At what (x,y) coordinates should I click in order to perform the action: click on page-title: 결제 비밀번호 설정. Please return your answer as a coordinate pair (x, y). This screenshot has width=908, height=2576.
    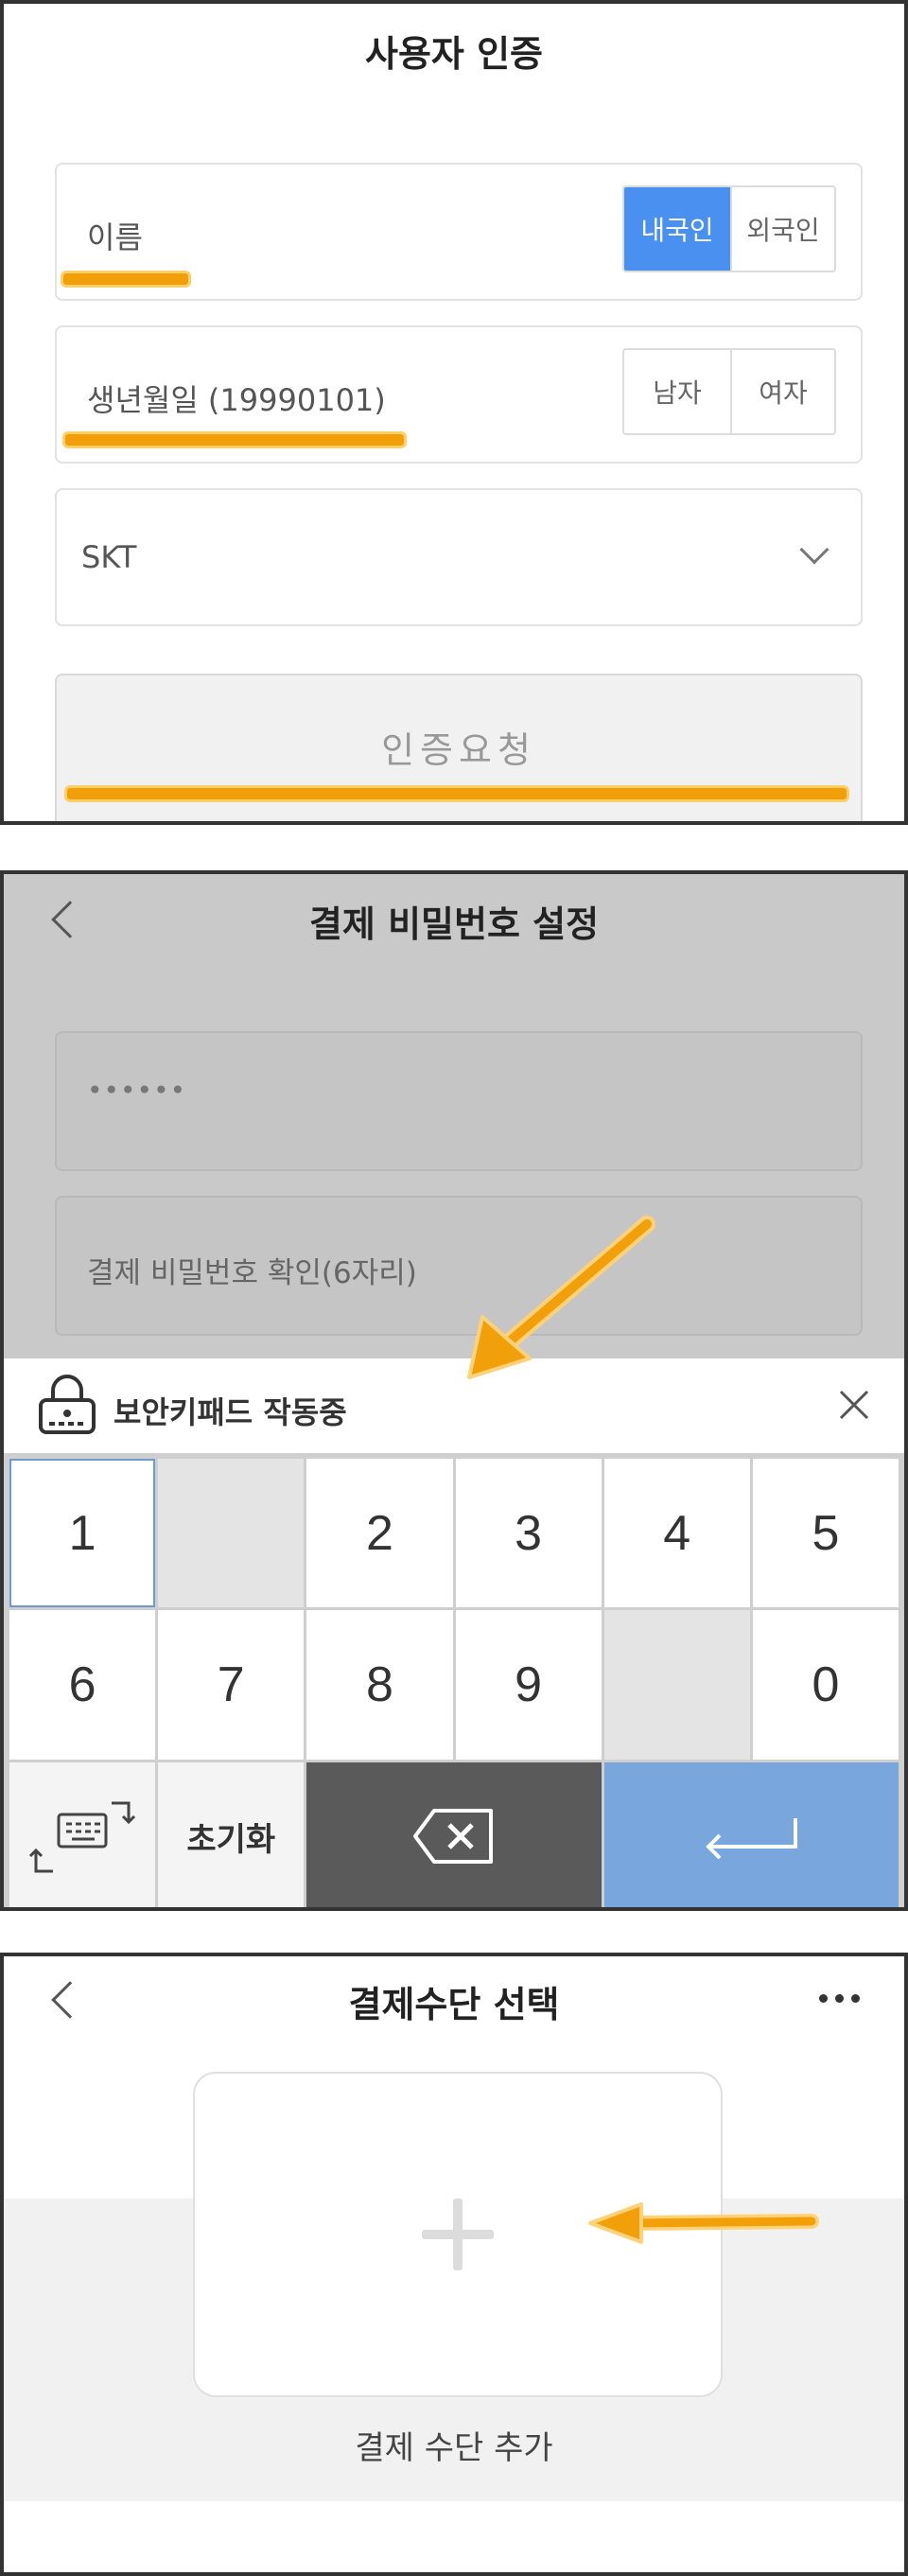
    Looking at the image, I should click on (454, 924).